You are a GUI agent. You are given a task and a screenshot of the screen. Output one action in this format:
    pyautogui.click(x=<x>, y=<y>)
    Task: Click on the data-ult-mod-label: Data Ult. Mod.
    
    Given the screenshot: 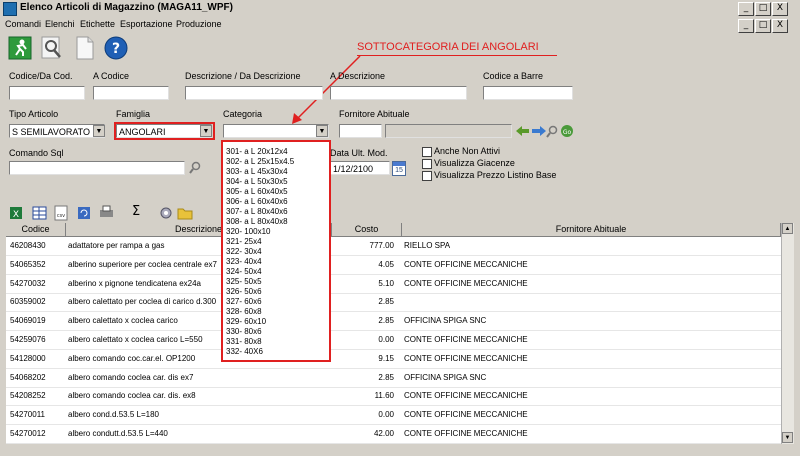 What is the action you would take?
    pyautogui.click(x=359, y=153)
    